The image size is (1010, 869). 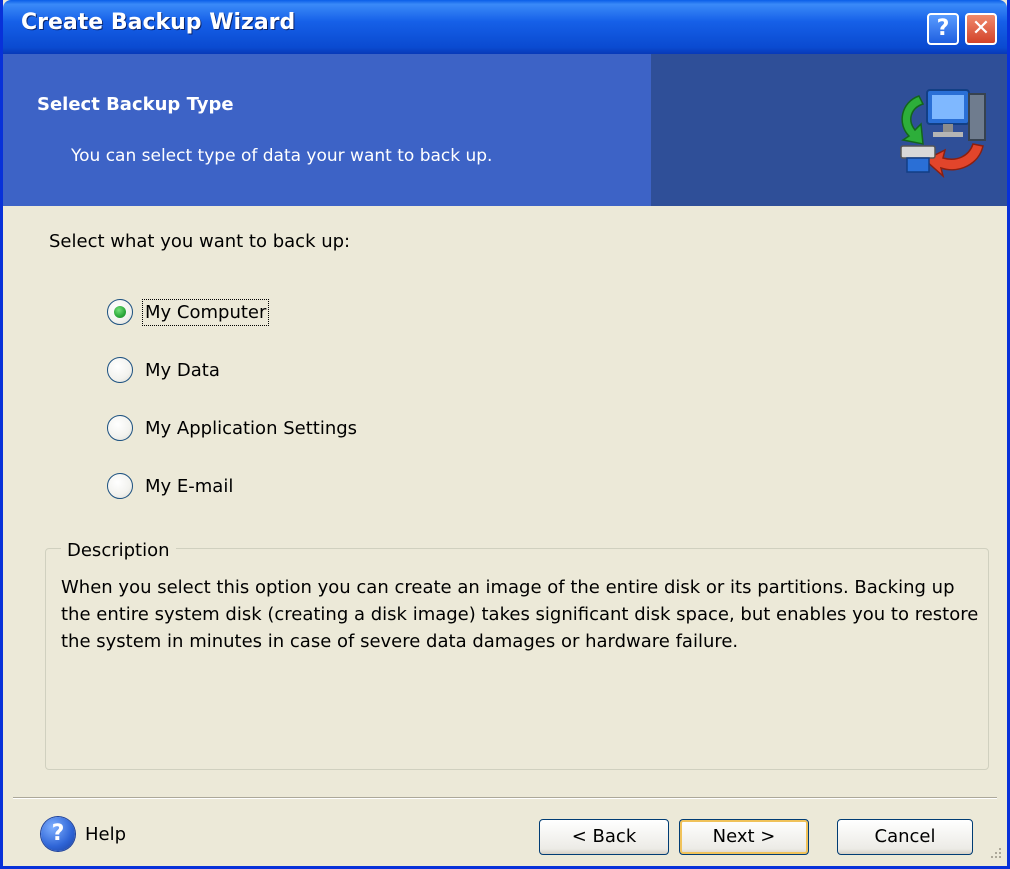 I want to click on page-title: Select Backup Type, so click(x=135, y=104).